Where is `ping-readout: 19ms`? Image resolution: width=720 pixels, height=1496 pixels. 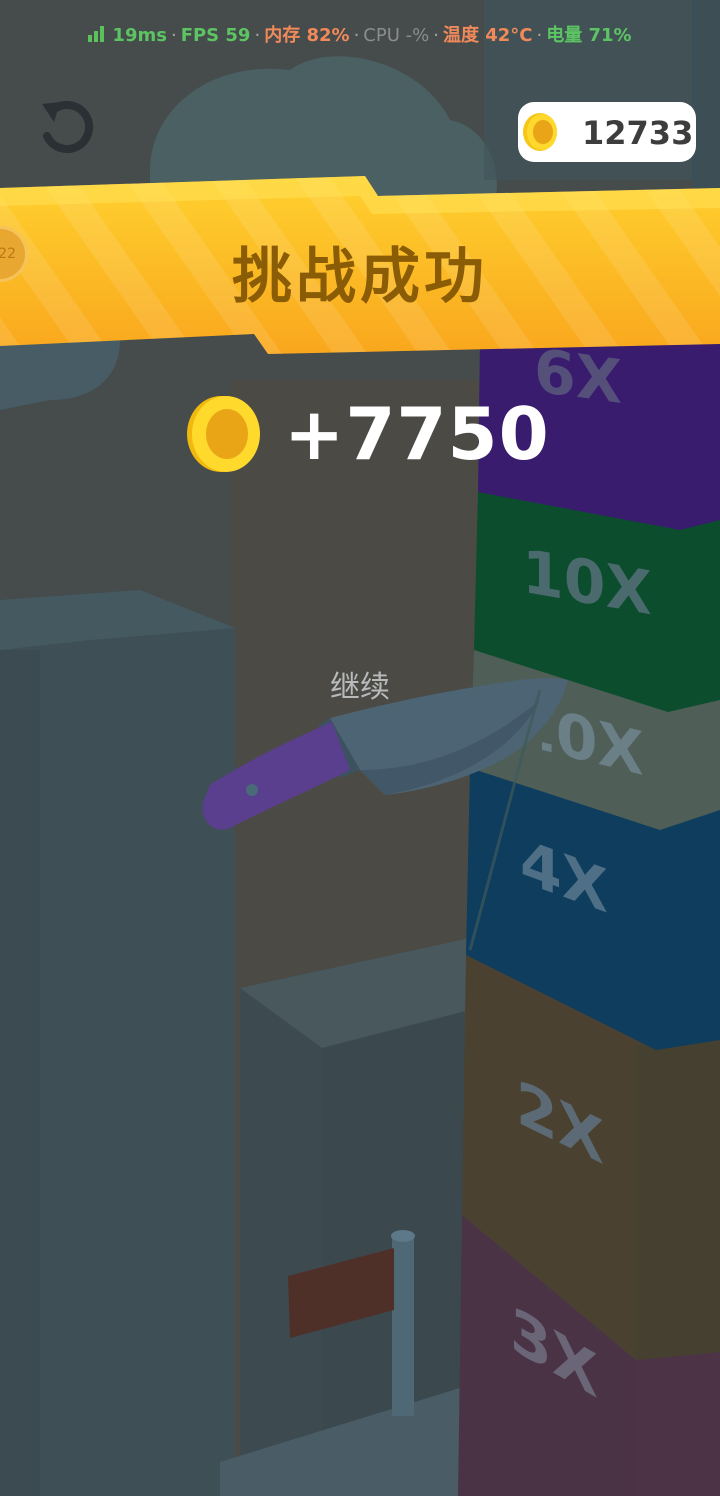
ping-readout: 19ms is located at coordinates (139, 35).